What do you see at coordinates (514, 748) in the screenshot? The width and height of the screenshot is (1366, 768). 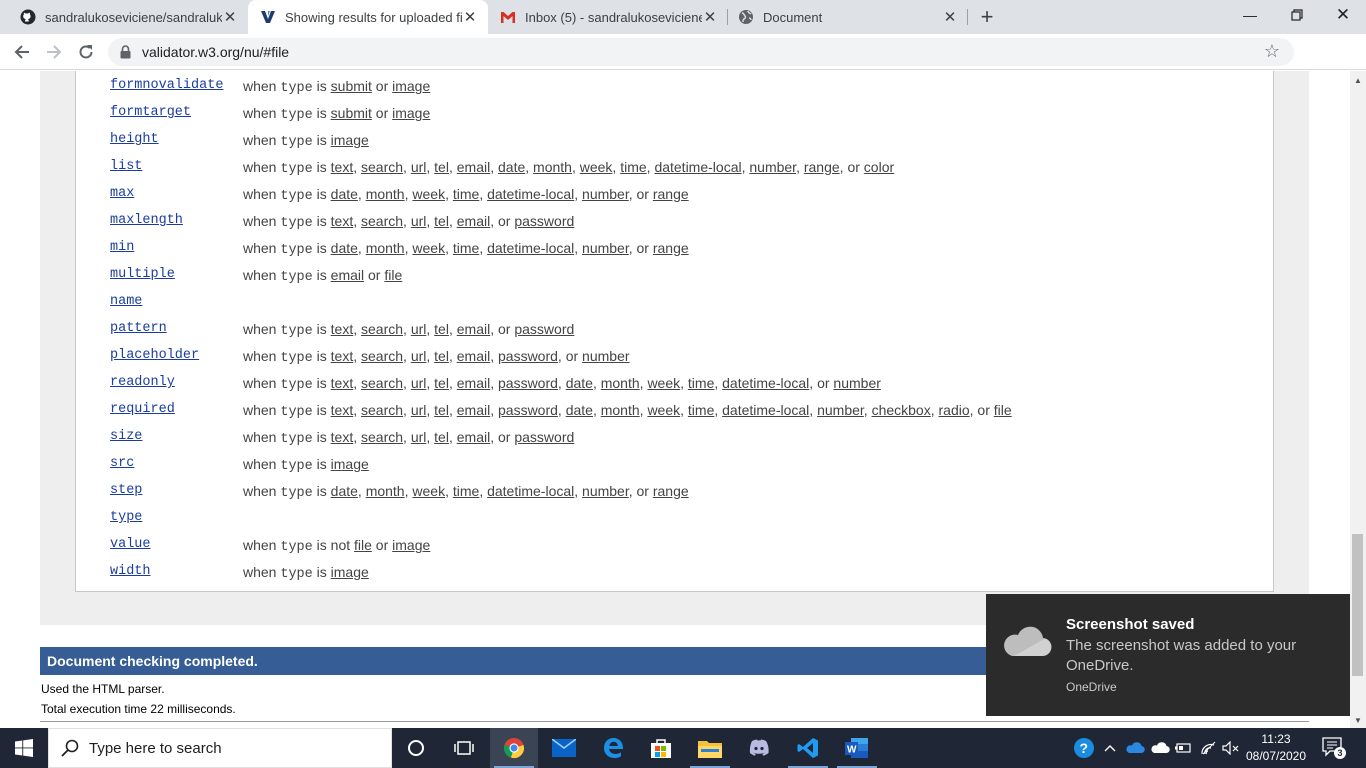 I see `chrome-icon` at bounding box center [514, 748].